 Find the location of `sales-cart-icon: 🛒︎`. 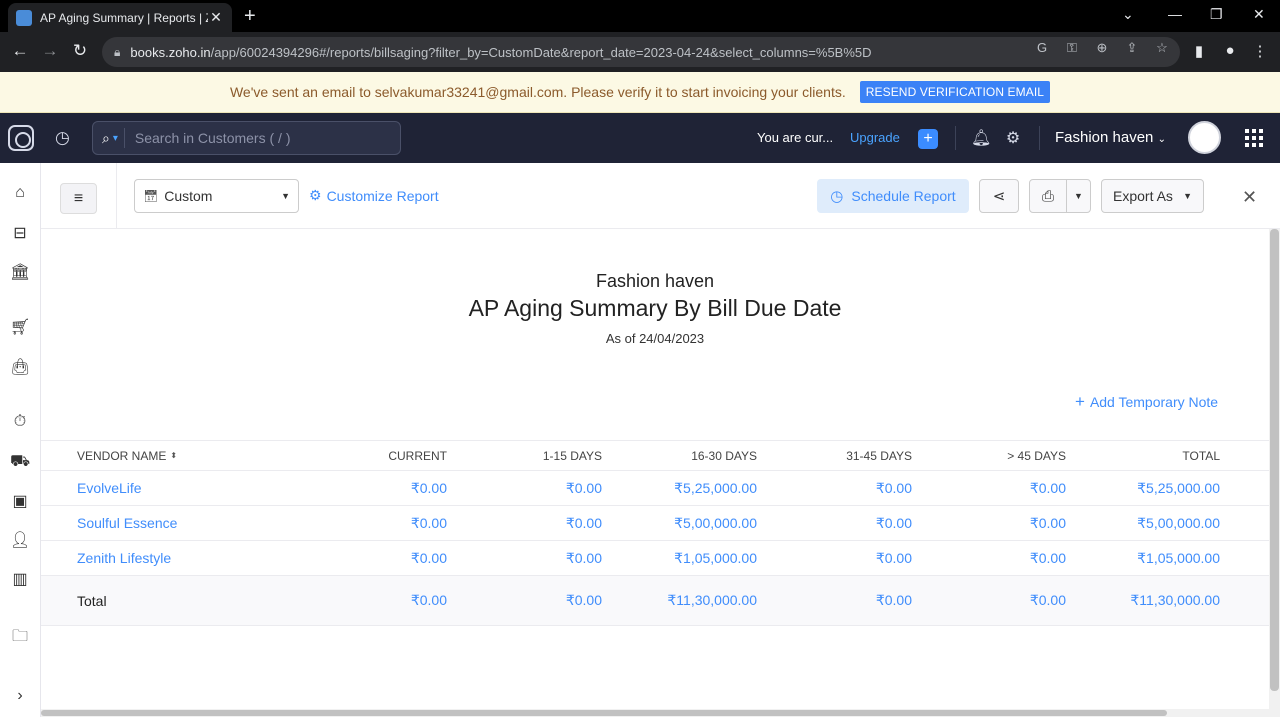

sales-cart-icon: 🛒︎ is located at coordinates (20, 327).